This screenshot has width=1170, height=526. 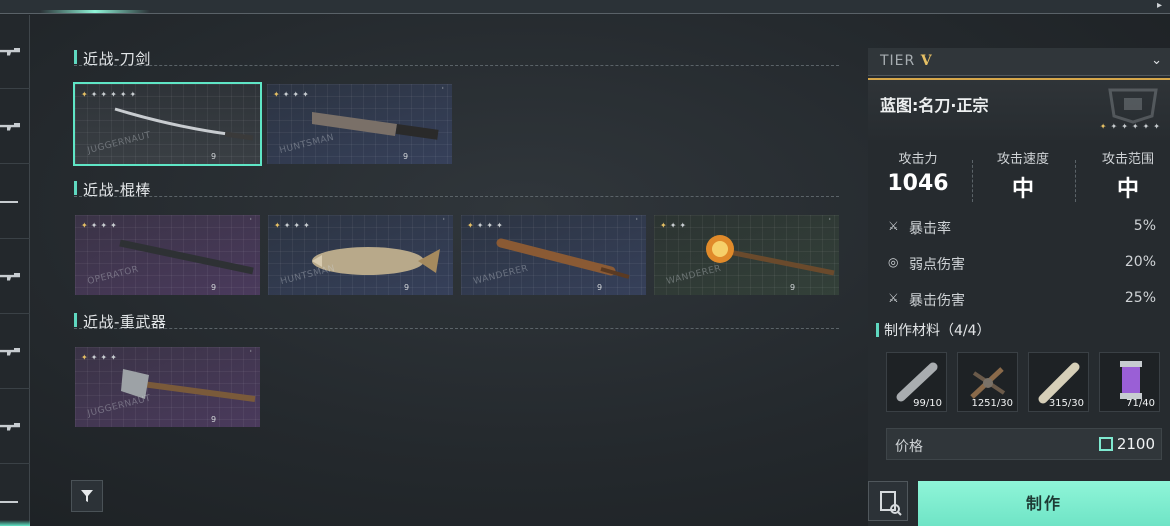 I want to click on stat-attack: 攻击力 1046, so click(x=918, y=172).